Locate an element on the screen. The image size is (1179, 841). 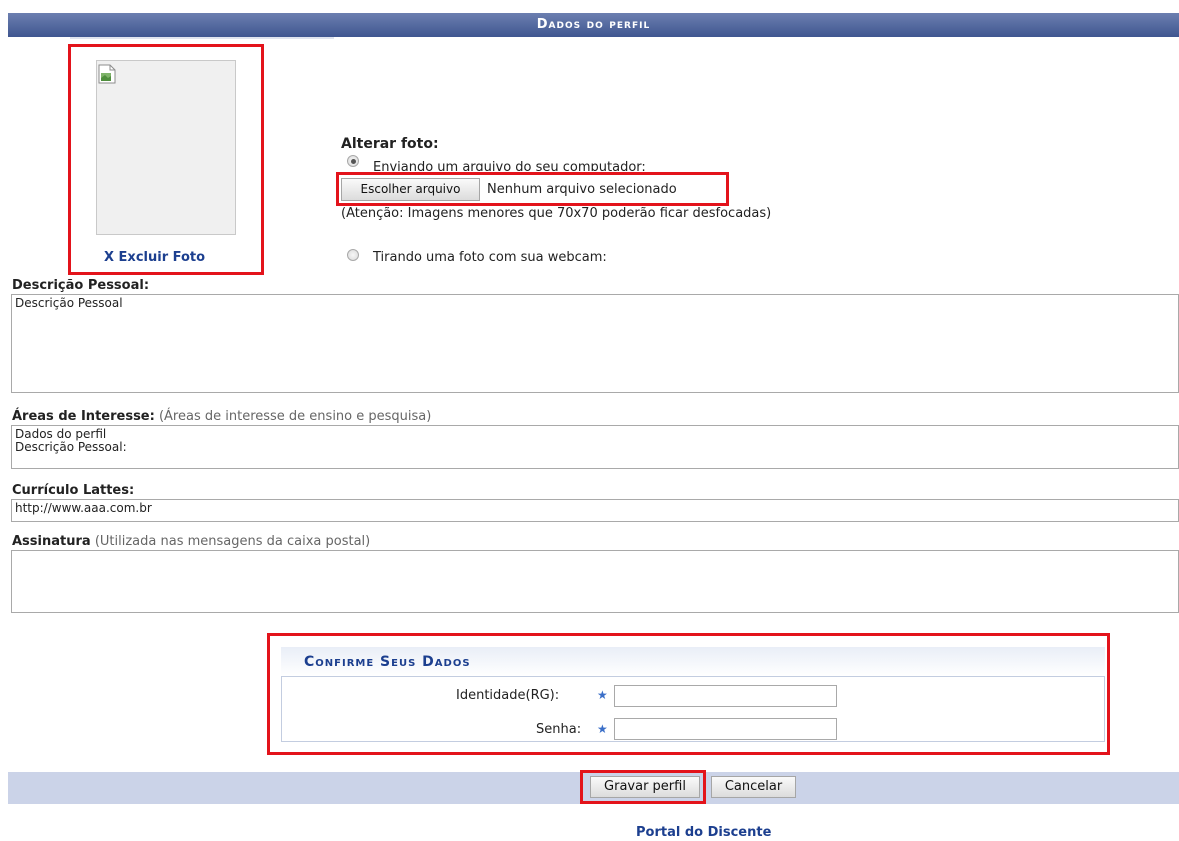
password-input is located at coordinates (725, 729).